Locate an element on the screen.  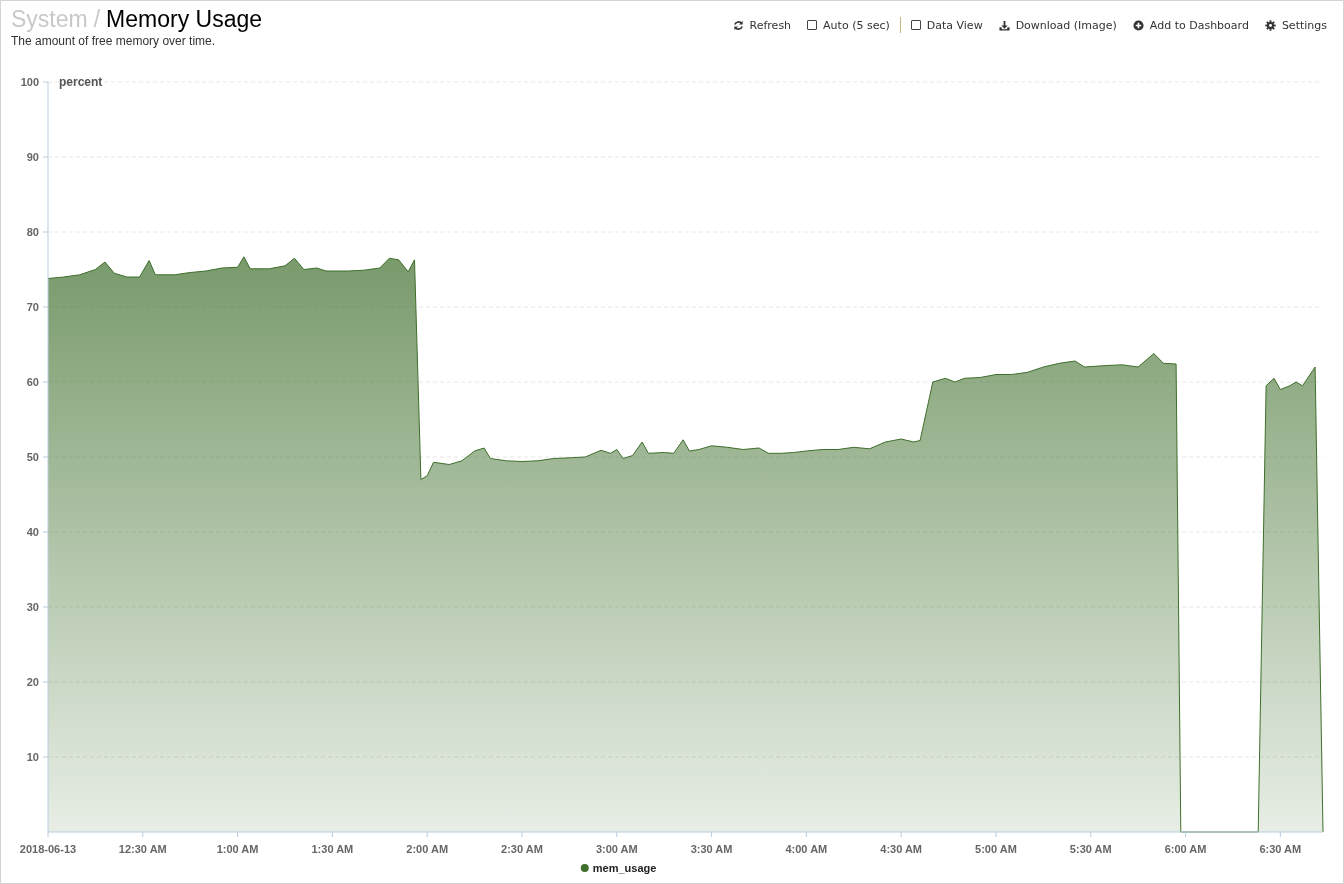
y-axis-label: 100 is located at coordinates (29, 82).